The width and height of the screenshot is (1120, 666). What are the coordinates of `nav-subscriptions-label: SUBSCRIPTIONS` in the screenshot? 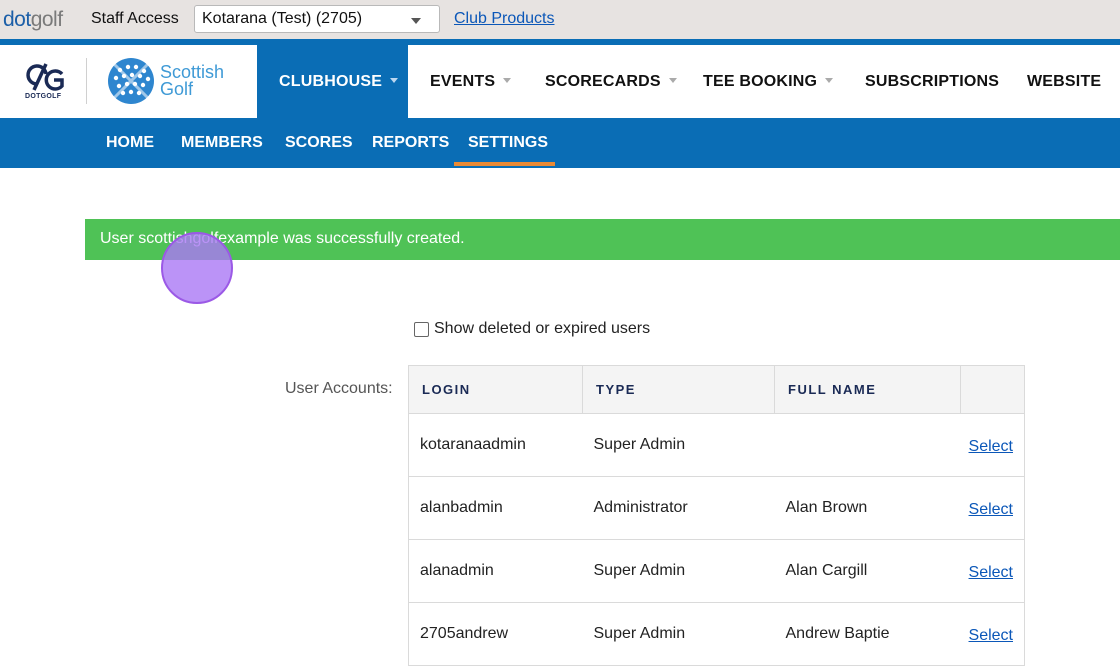 It's located at (932, 81).